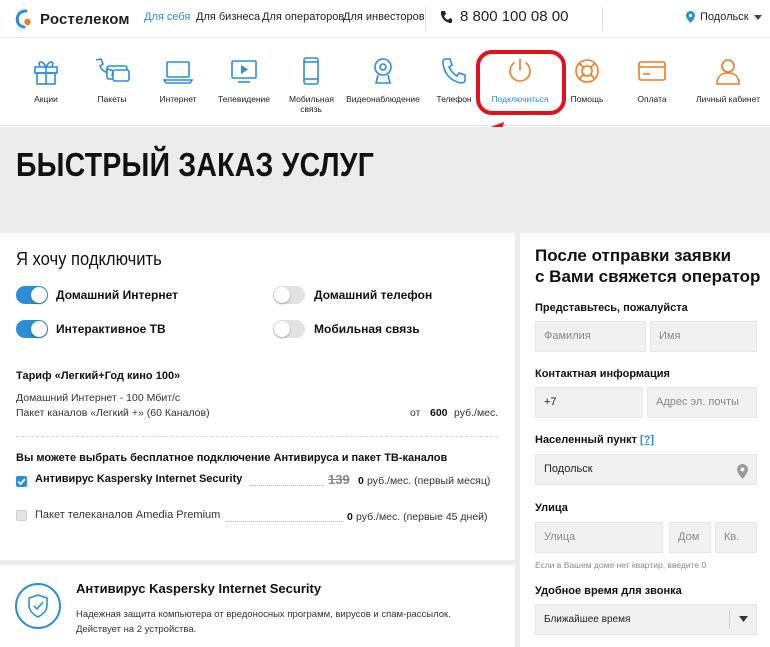  I want to click on nav-item-promotions: Акции, so click(46, 82).